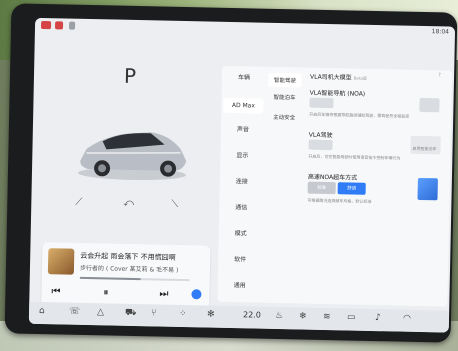 The height and width of the screenshot is (351, 458). Describe the element at coordinates (183, 314) in the screenshot. I see `apps-icon: ⁘` at that location.